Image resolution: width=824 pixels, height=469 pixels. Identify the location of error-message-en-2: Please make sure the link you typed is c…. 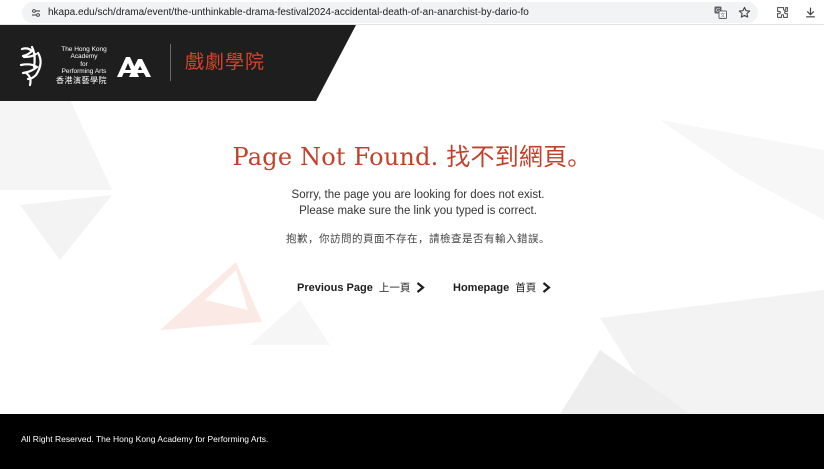
(418, 211).